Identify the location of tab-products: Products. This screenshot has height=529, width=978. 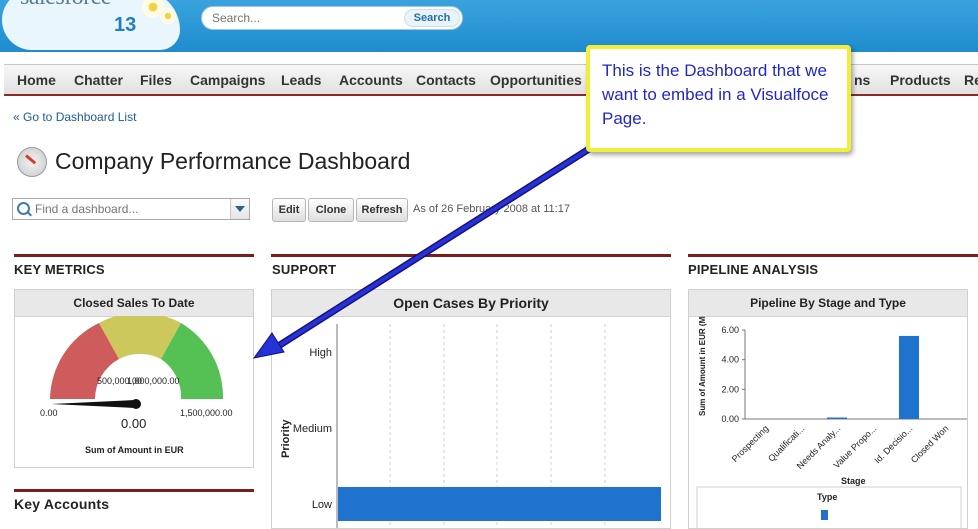
(920, 80).